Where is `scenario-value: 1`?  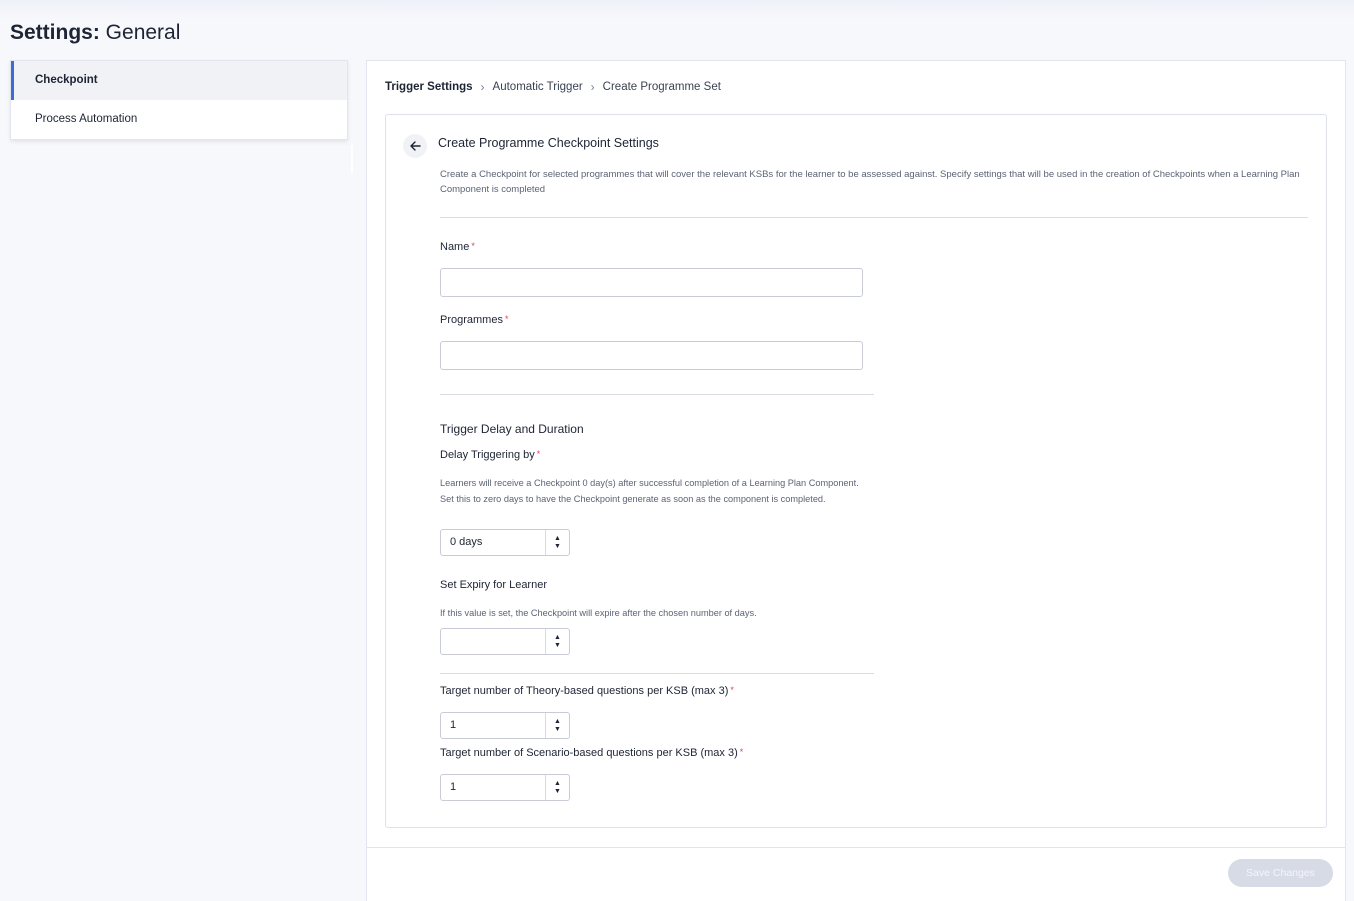
scenario-value: 1 is located at coordinates (453, 787).